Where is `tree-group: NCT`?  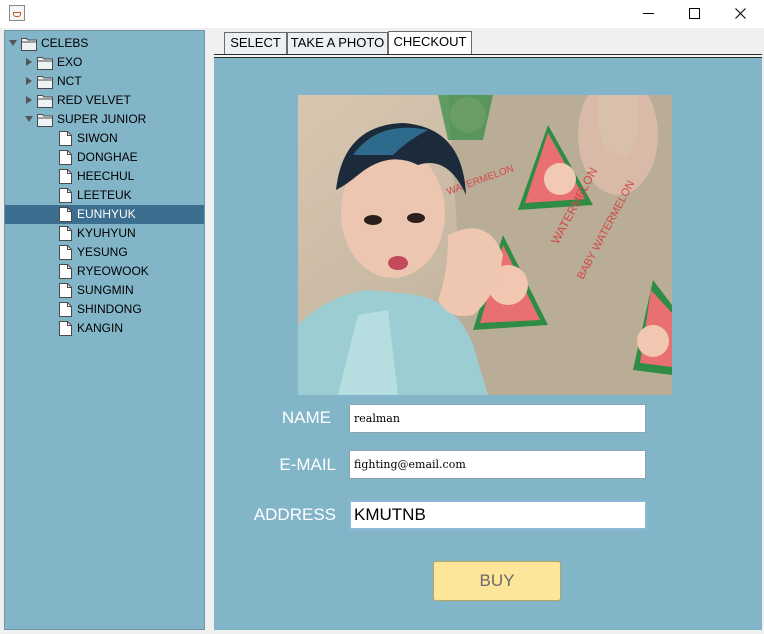
tree-group: NCT is located at coordinates (104, 81).